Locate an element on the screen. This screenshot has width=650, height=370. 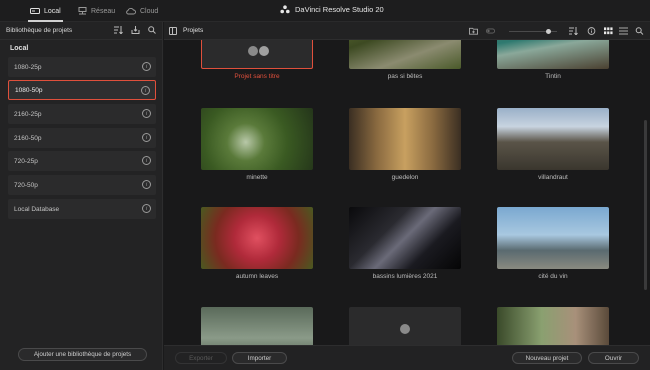
import-library-icon is located at coordinates (135, 30).